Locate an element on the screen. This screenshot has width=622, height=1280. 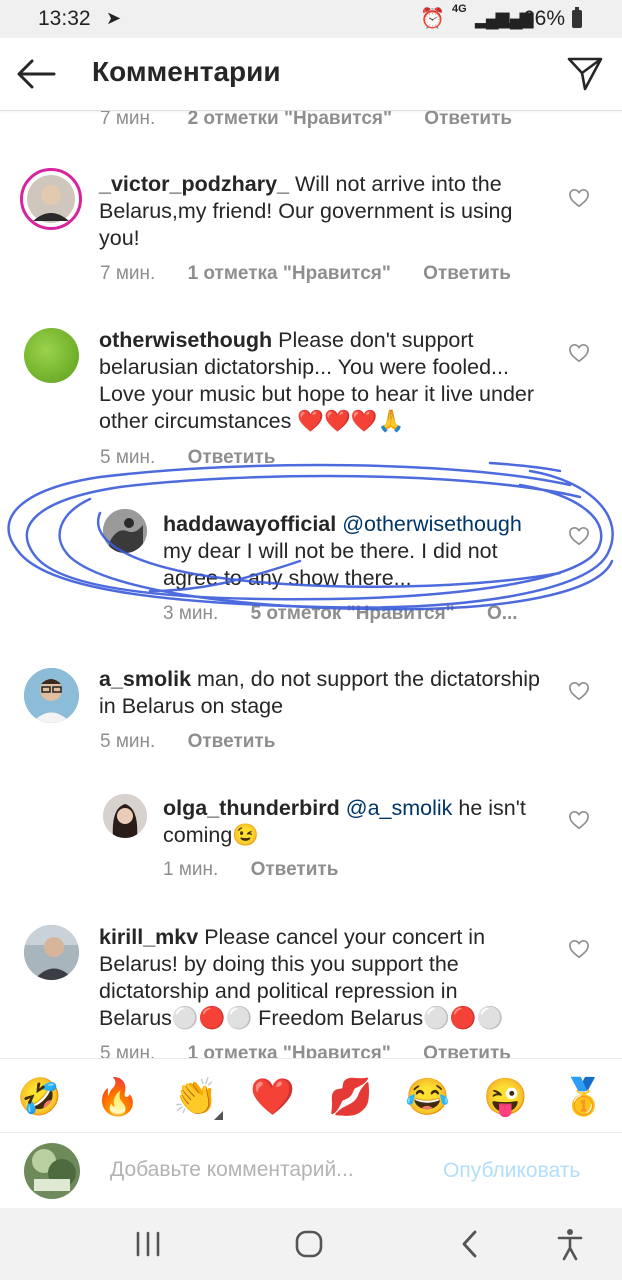
battery-icon is located at coordinates (577, 17).